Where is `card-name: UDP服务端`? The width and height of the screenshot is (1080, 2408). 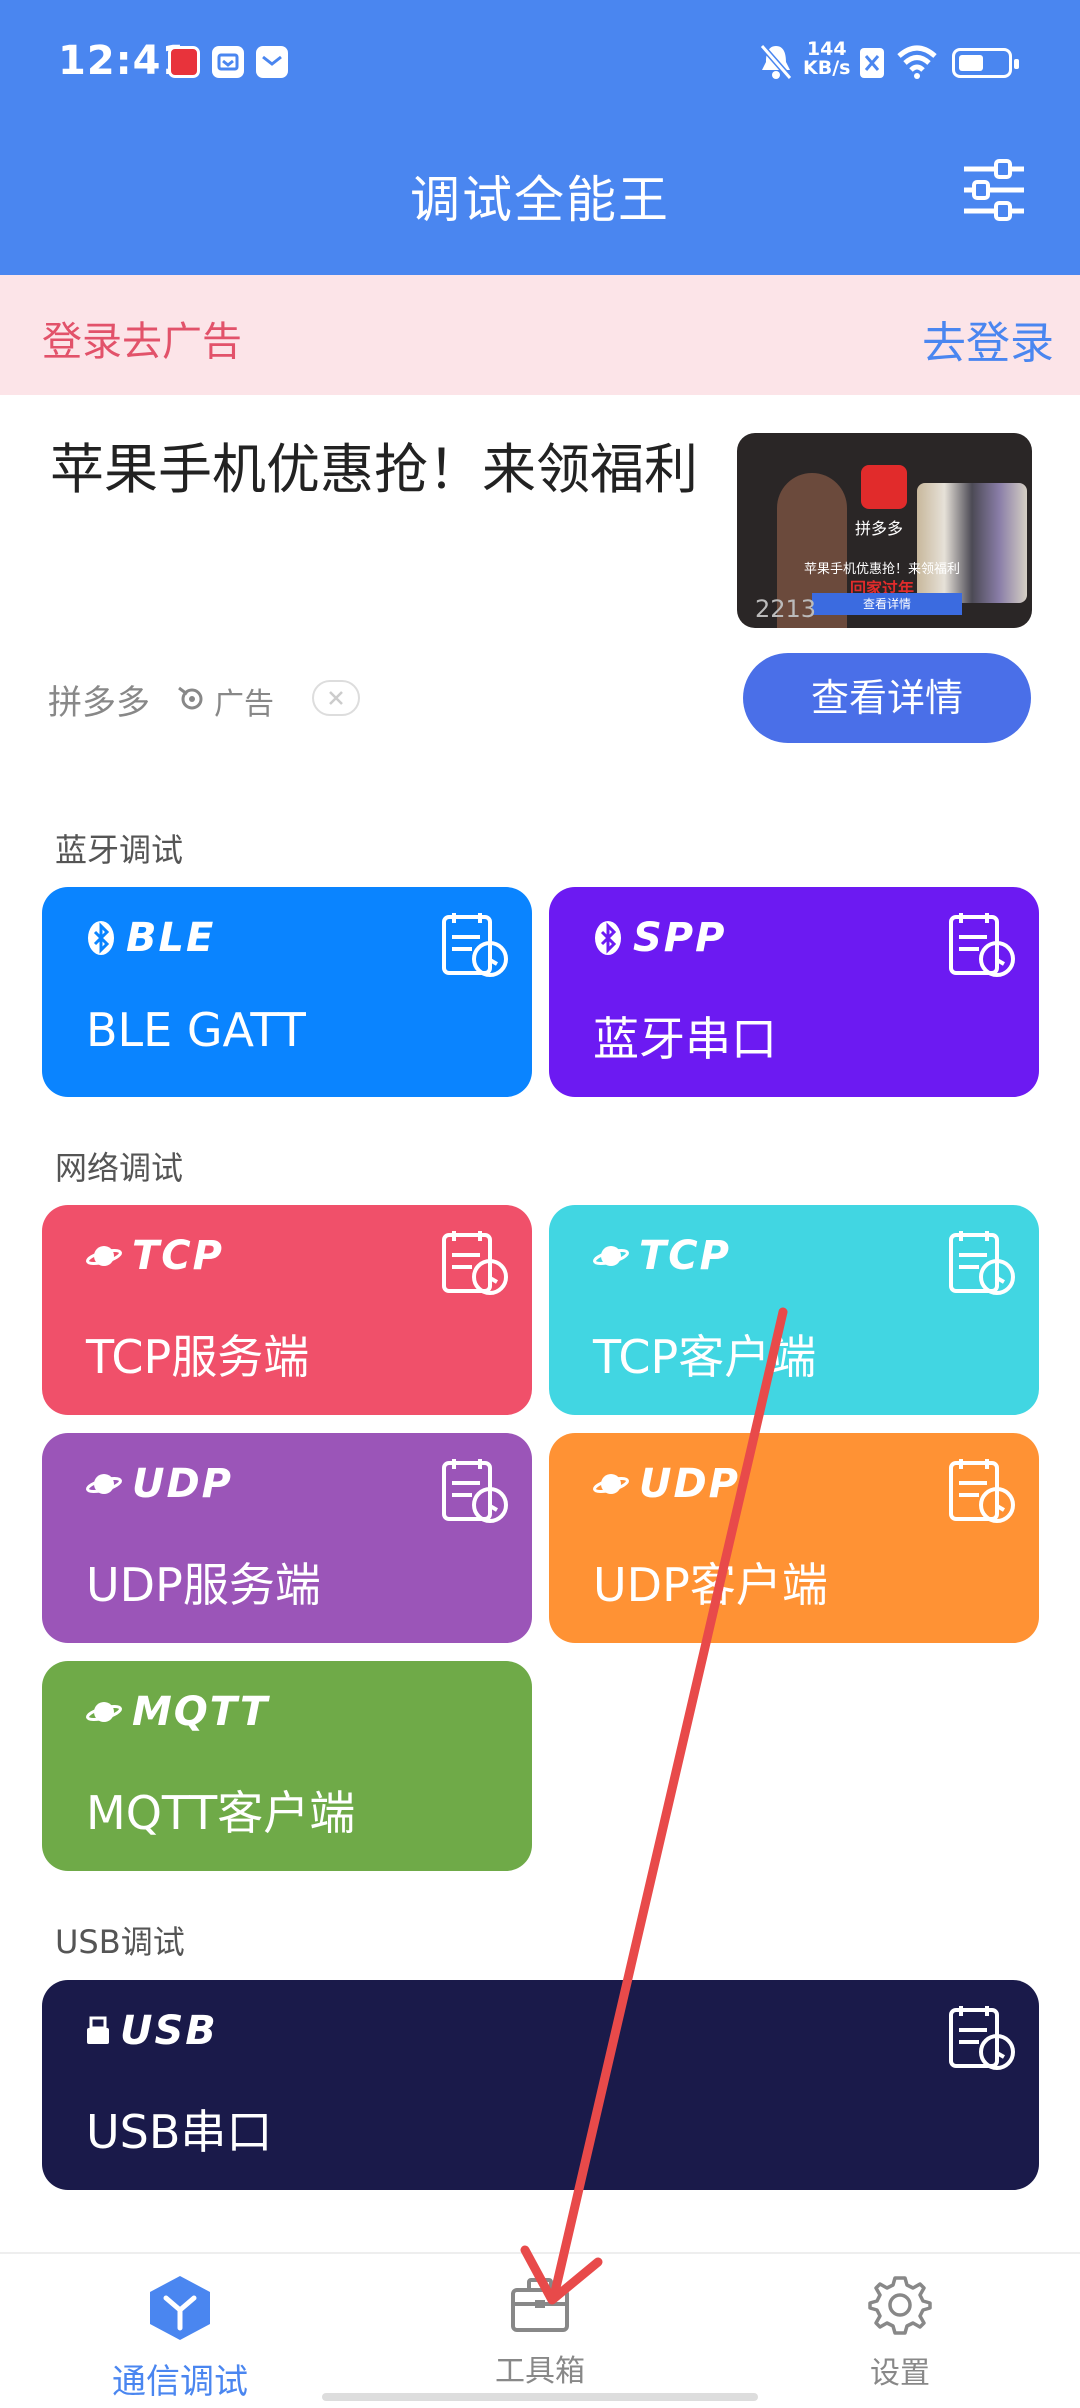 card-name: UDP服务端 is located at coordinates (203, 1585).